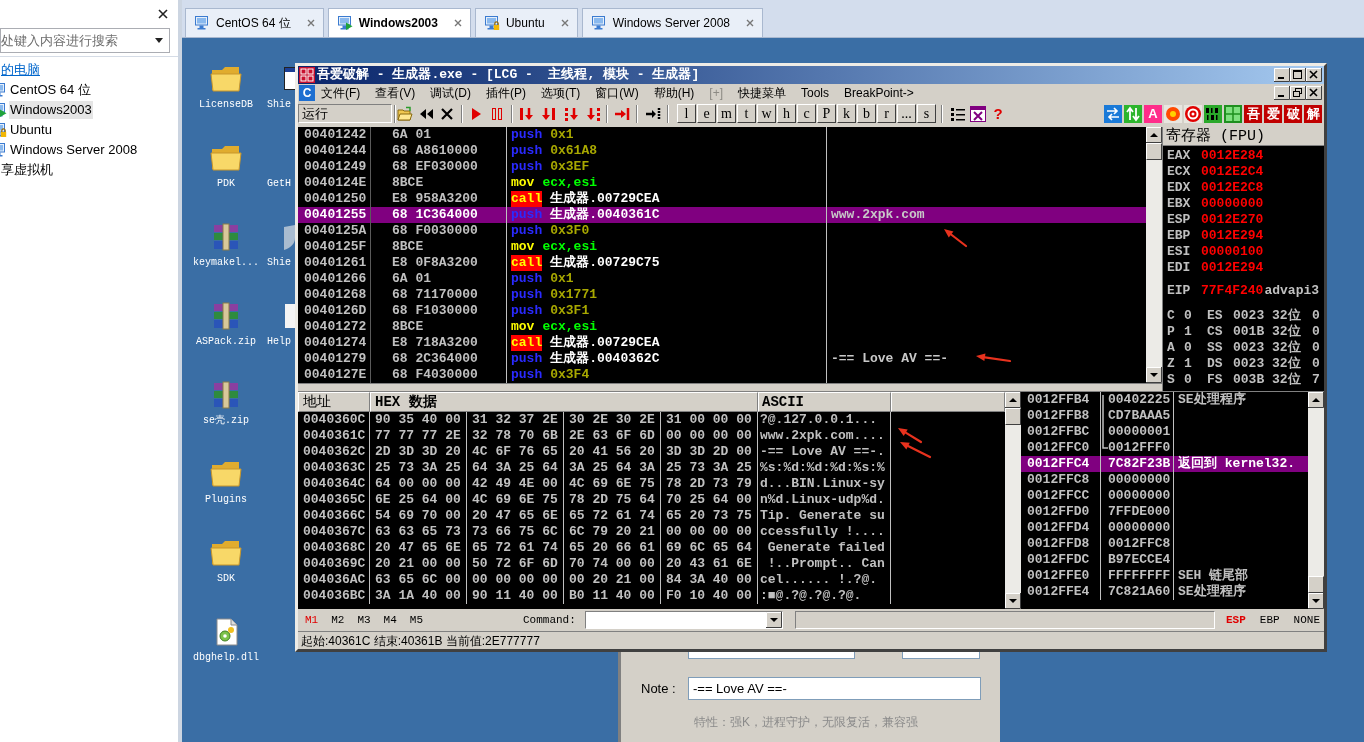  Describe the element at coordinates (653, 113) in the screenshot. I see `arrow-to-bar-icon` at that location.